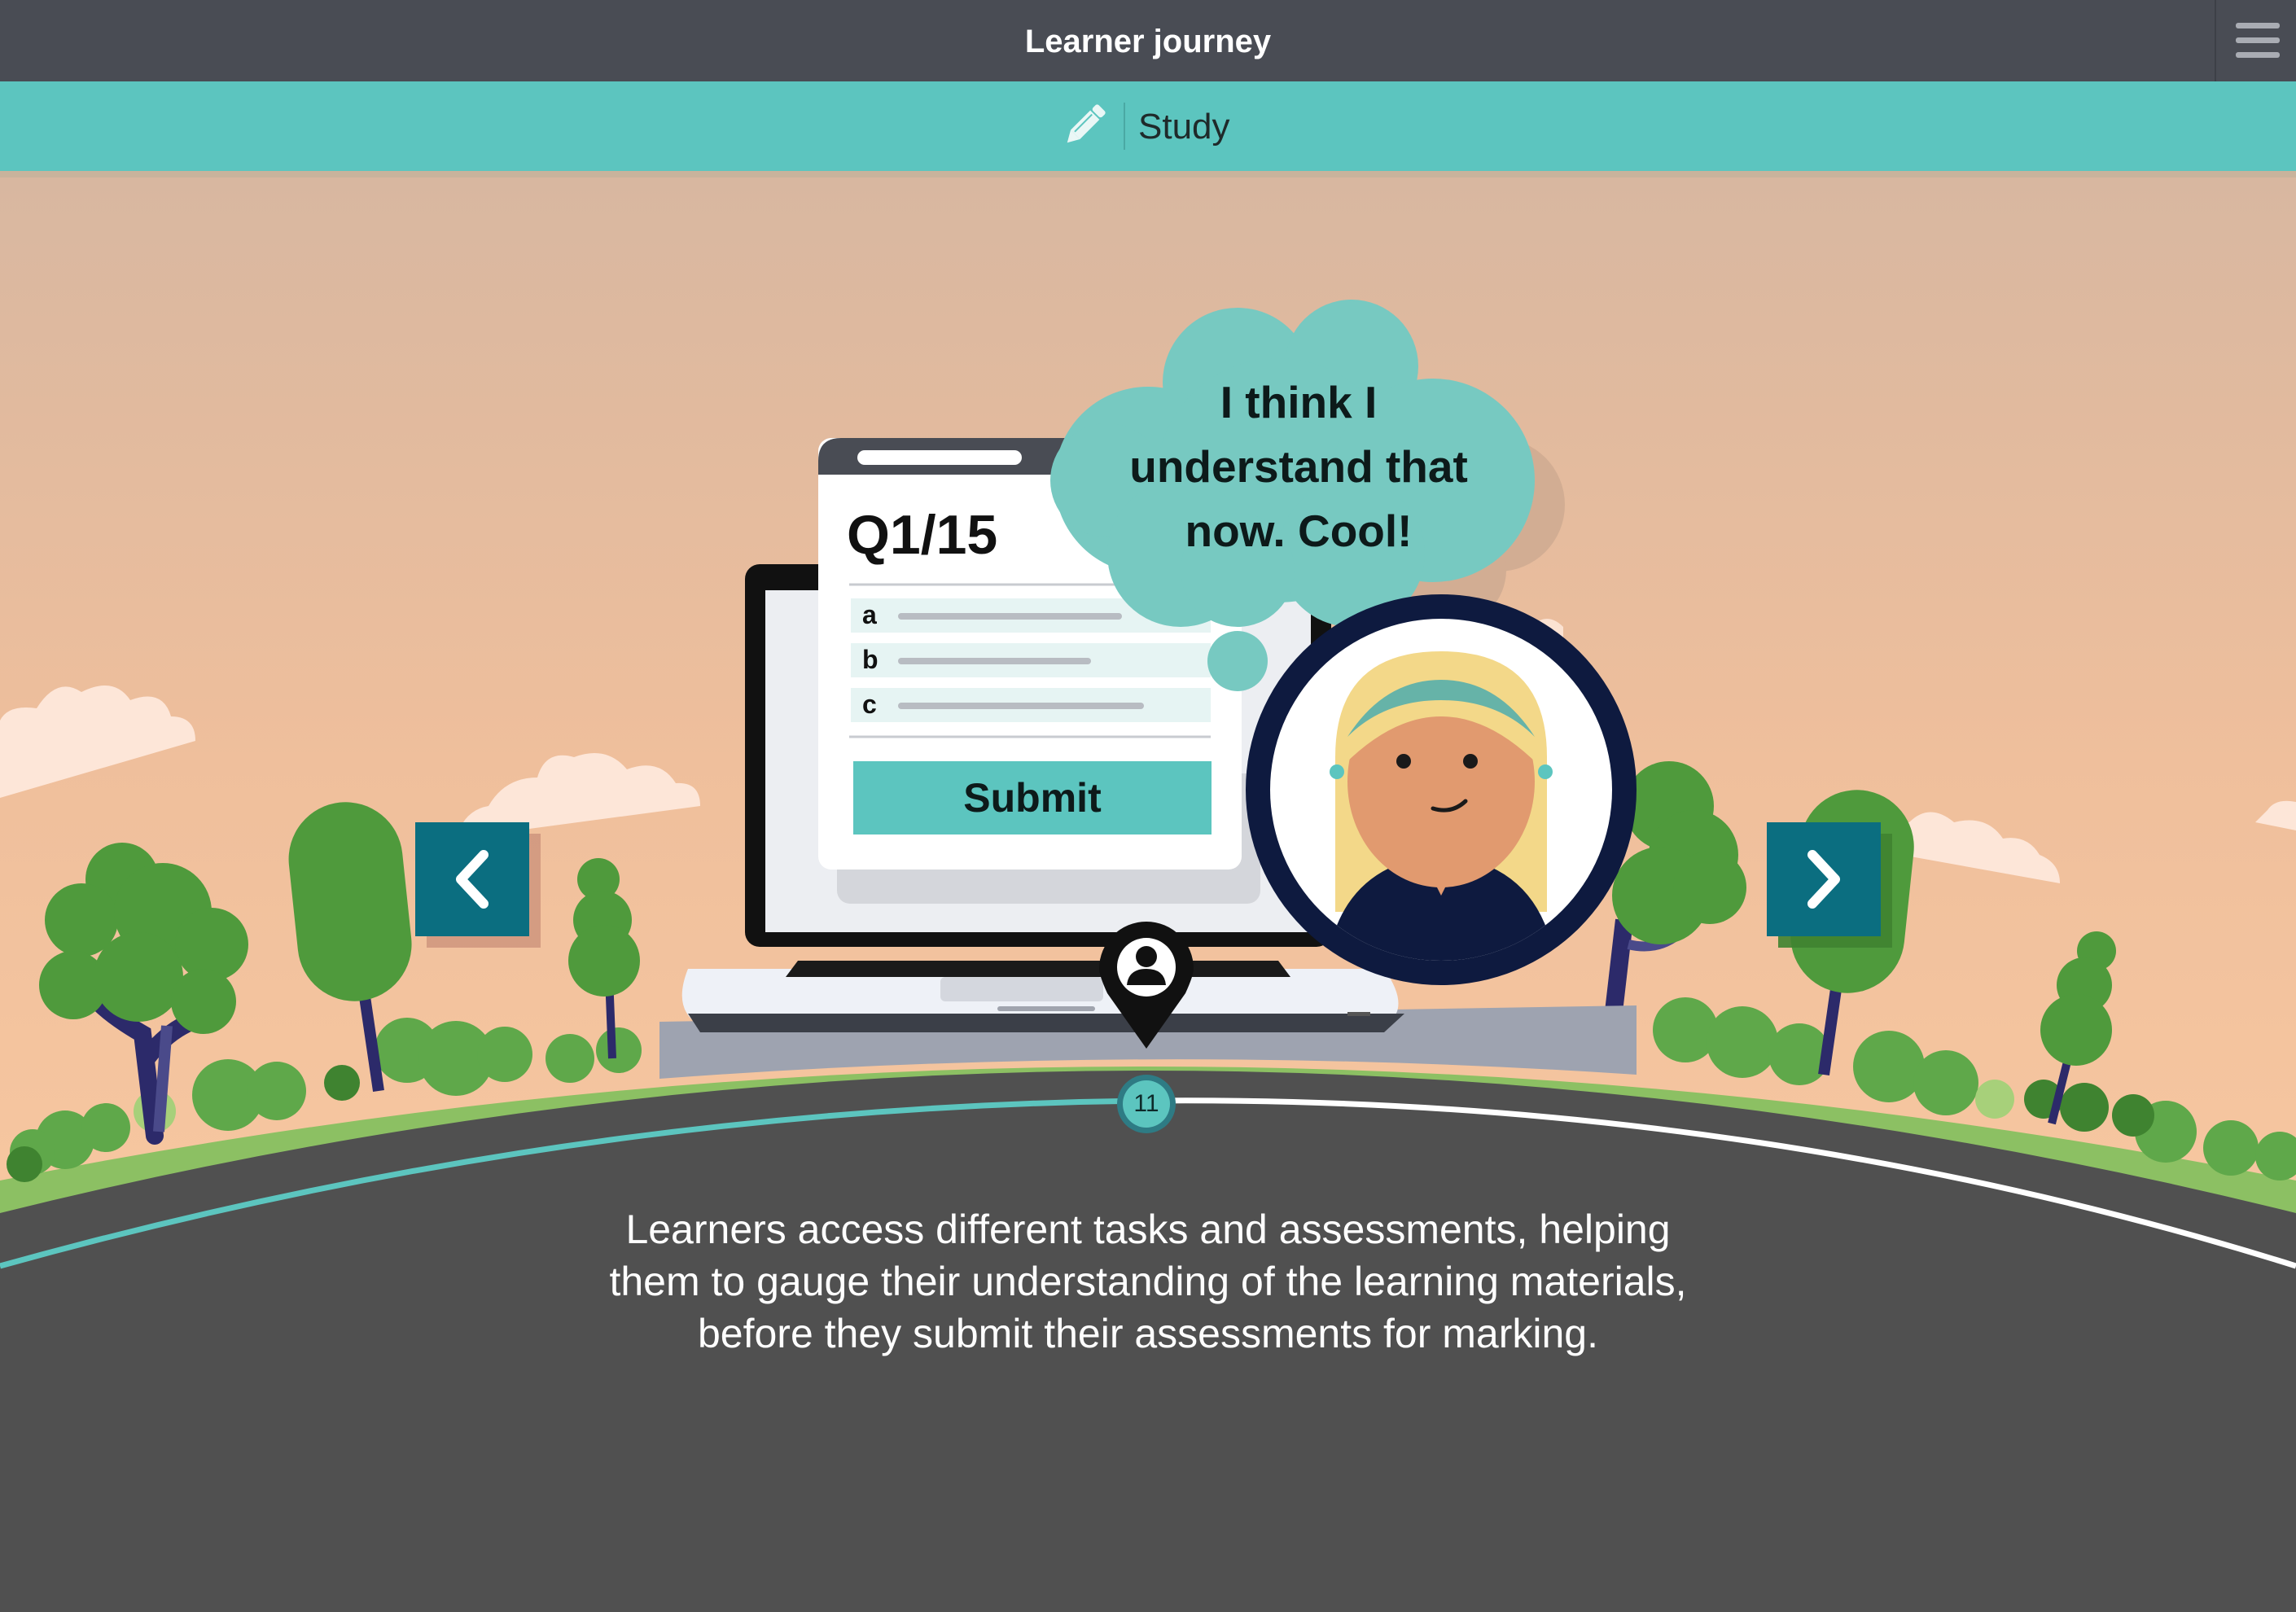 Image resolution: width=2296 pixels, height=1612 pixels. I want to click on thought-line: understand that, so click(1298, 466).